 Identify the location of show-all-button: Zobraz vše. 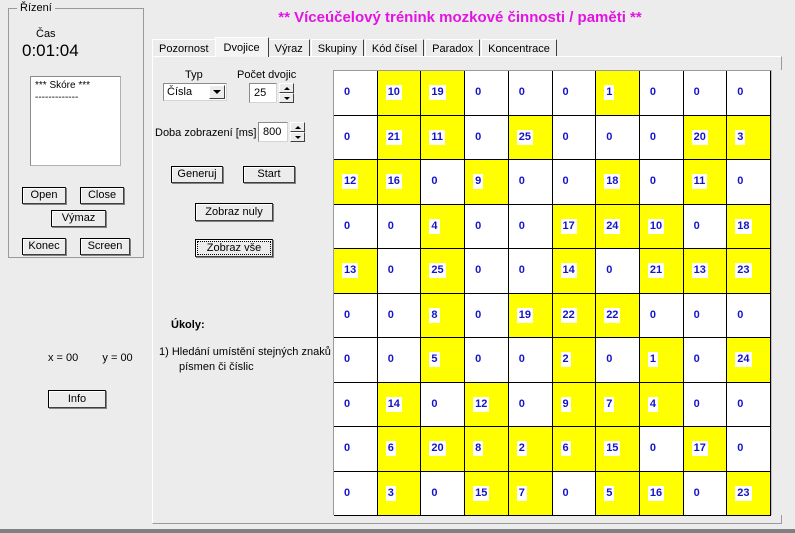
(234, 248).